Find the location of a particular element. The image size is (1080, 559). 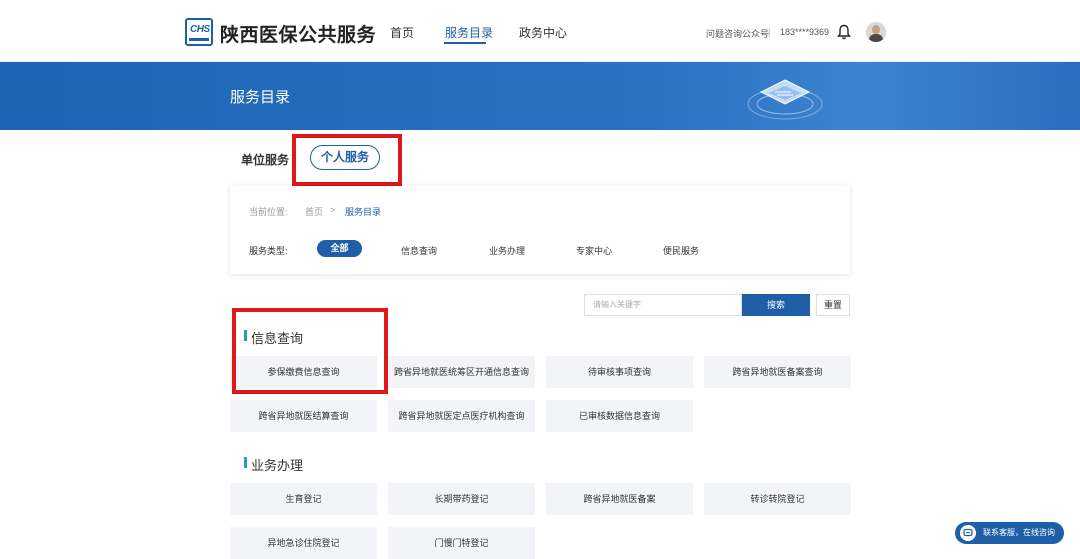

chat-icon is located at coordinates (968, 533).